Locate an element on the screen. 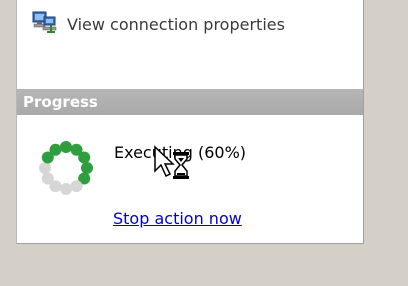 This screenshot has width=408, height=286. network-connection-icon is located at coordinates (45, 24).